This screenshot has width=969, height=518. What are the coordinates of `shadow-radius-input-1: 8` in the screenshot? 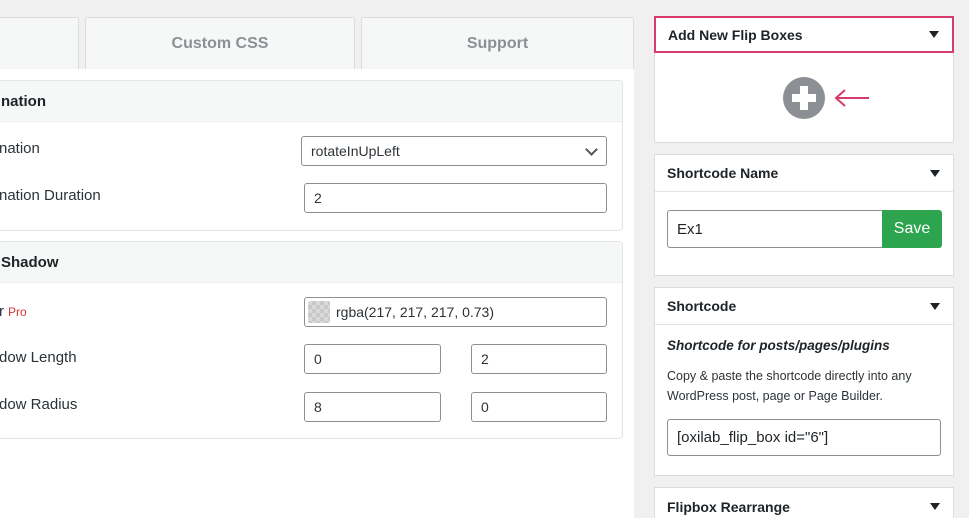 It's located at (372, 407).